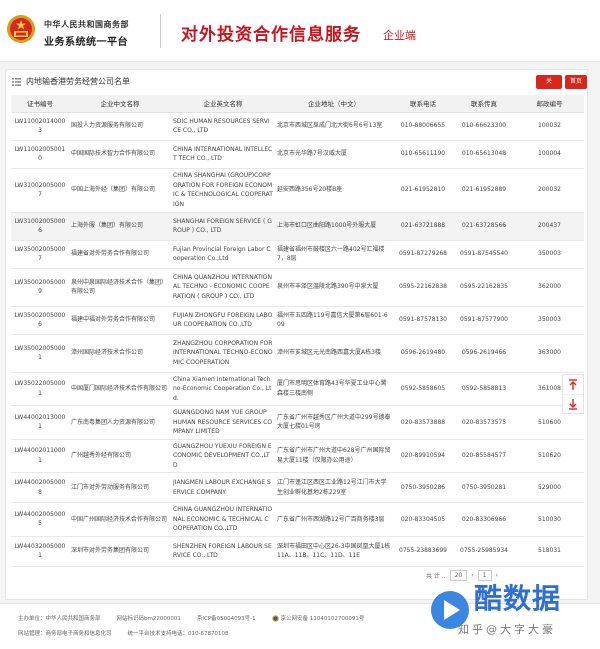 Image resolution: width=600 pixels, height=649 pixels. Describe the element at coordinates (120, 519) in the screenshot. I see `cell-name-cn: 中国广州国际经济技术合作有限公司` at that location.